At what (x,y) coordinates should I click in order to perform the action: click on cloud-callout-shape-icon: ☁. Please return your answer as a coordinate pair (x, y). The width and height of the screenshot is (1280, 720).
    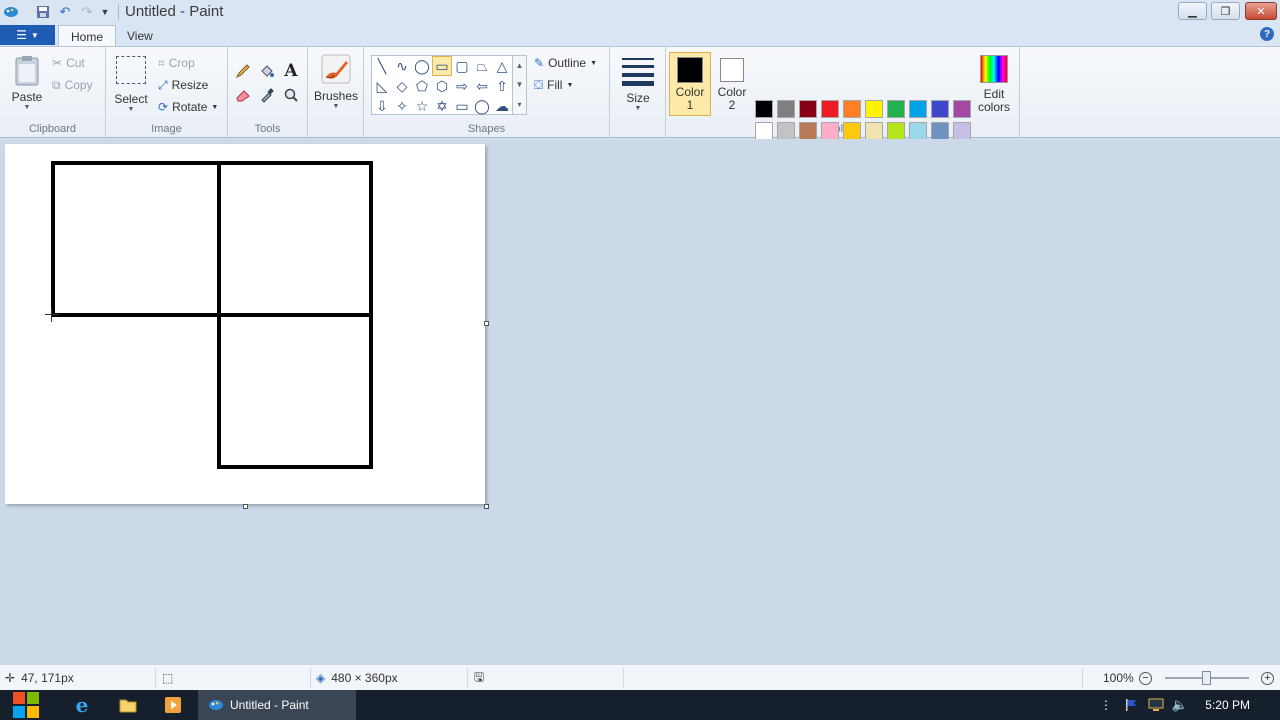
    Looking at the image, I should click on (502, 106).